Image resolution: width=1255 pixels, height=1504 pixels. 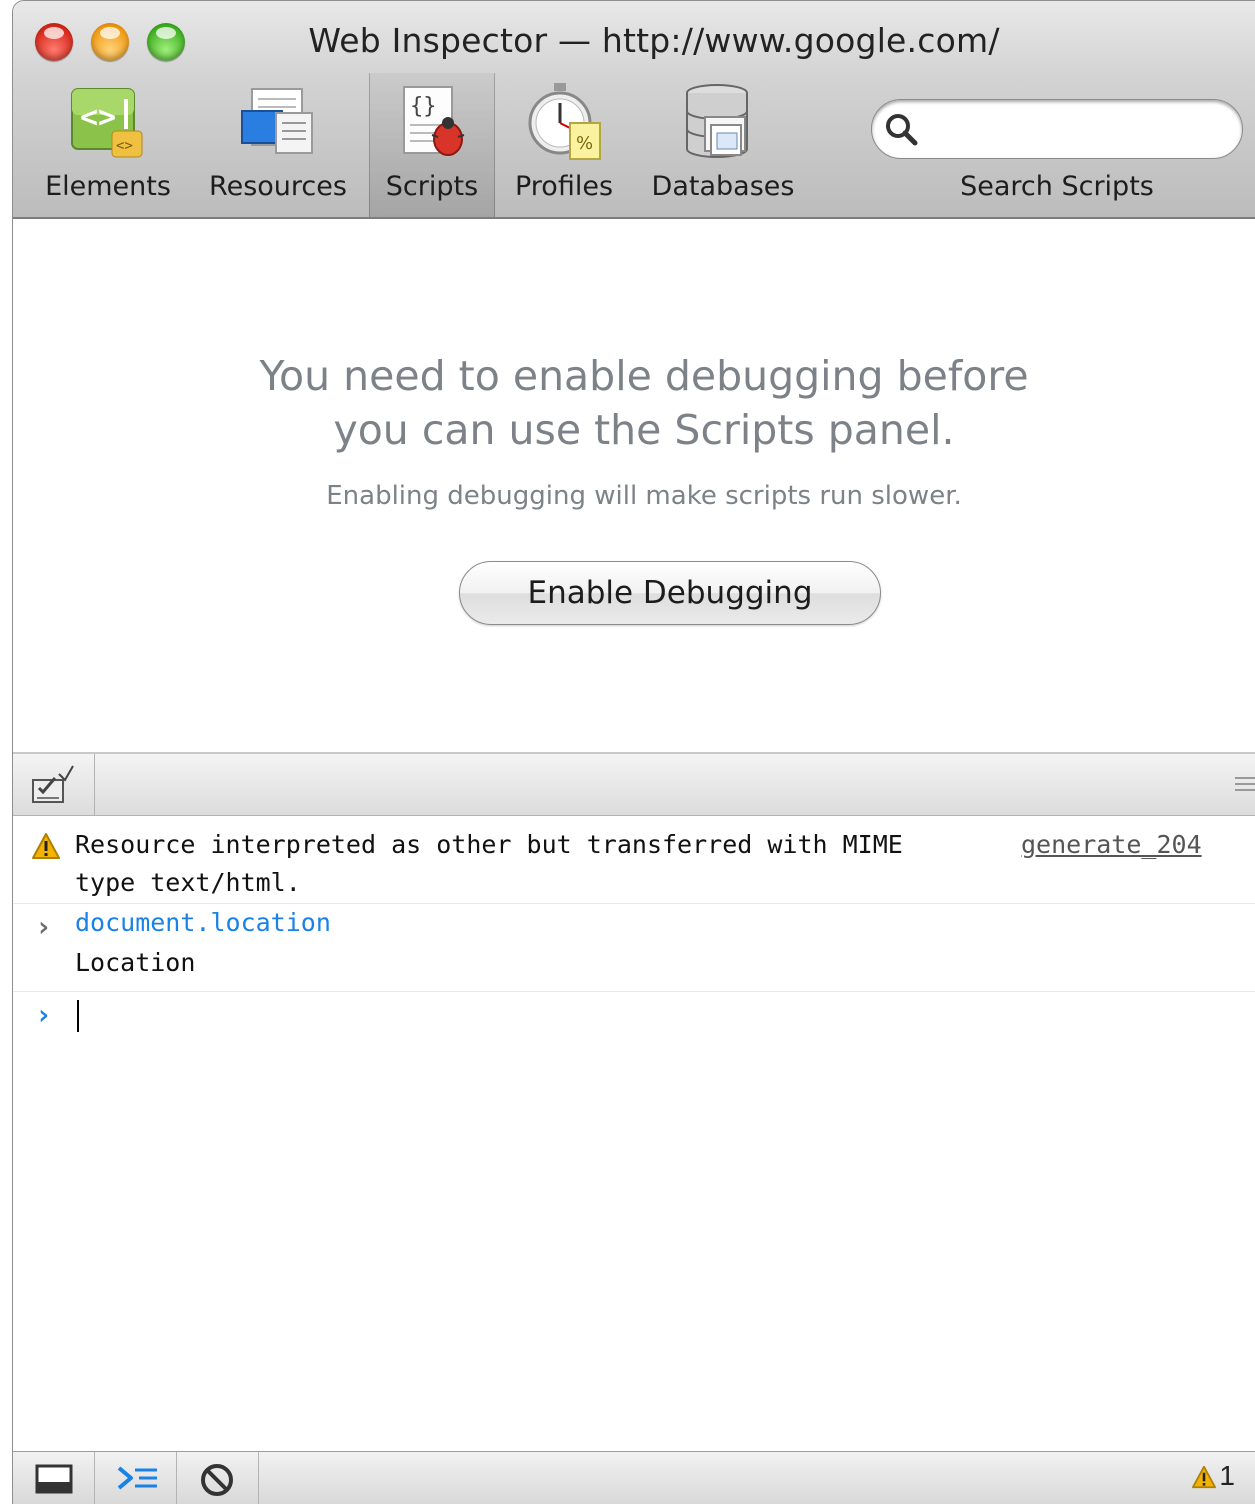 I want to click on message-line-1: You need to enable debugging before, so click(x=644, y=376).